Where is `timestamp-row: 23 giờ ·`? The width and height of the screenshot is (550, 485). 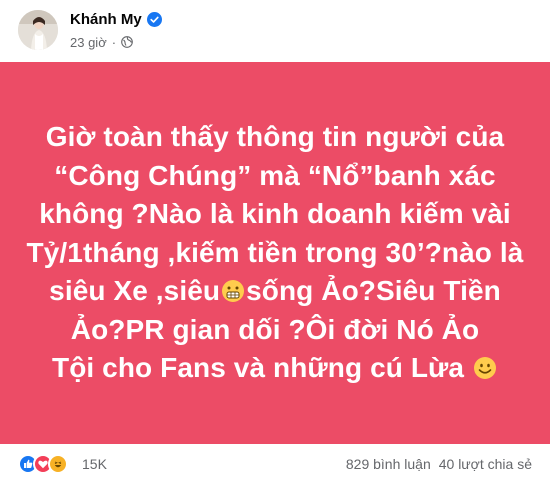 timestamp-row: 23 giờ · is located at coordinates (116, 42).